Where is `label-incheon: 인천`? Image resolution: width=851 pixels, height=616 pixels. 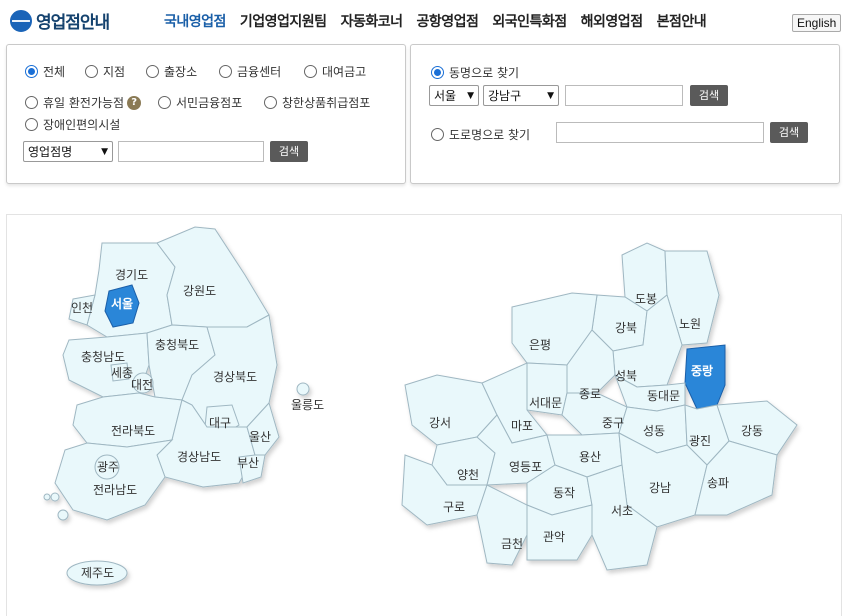
label-incheon: 인천 is located at coordinates (82, 307).